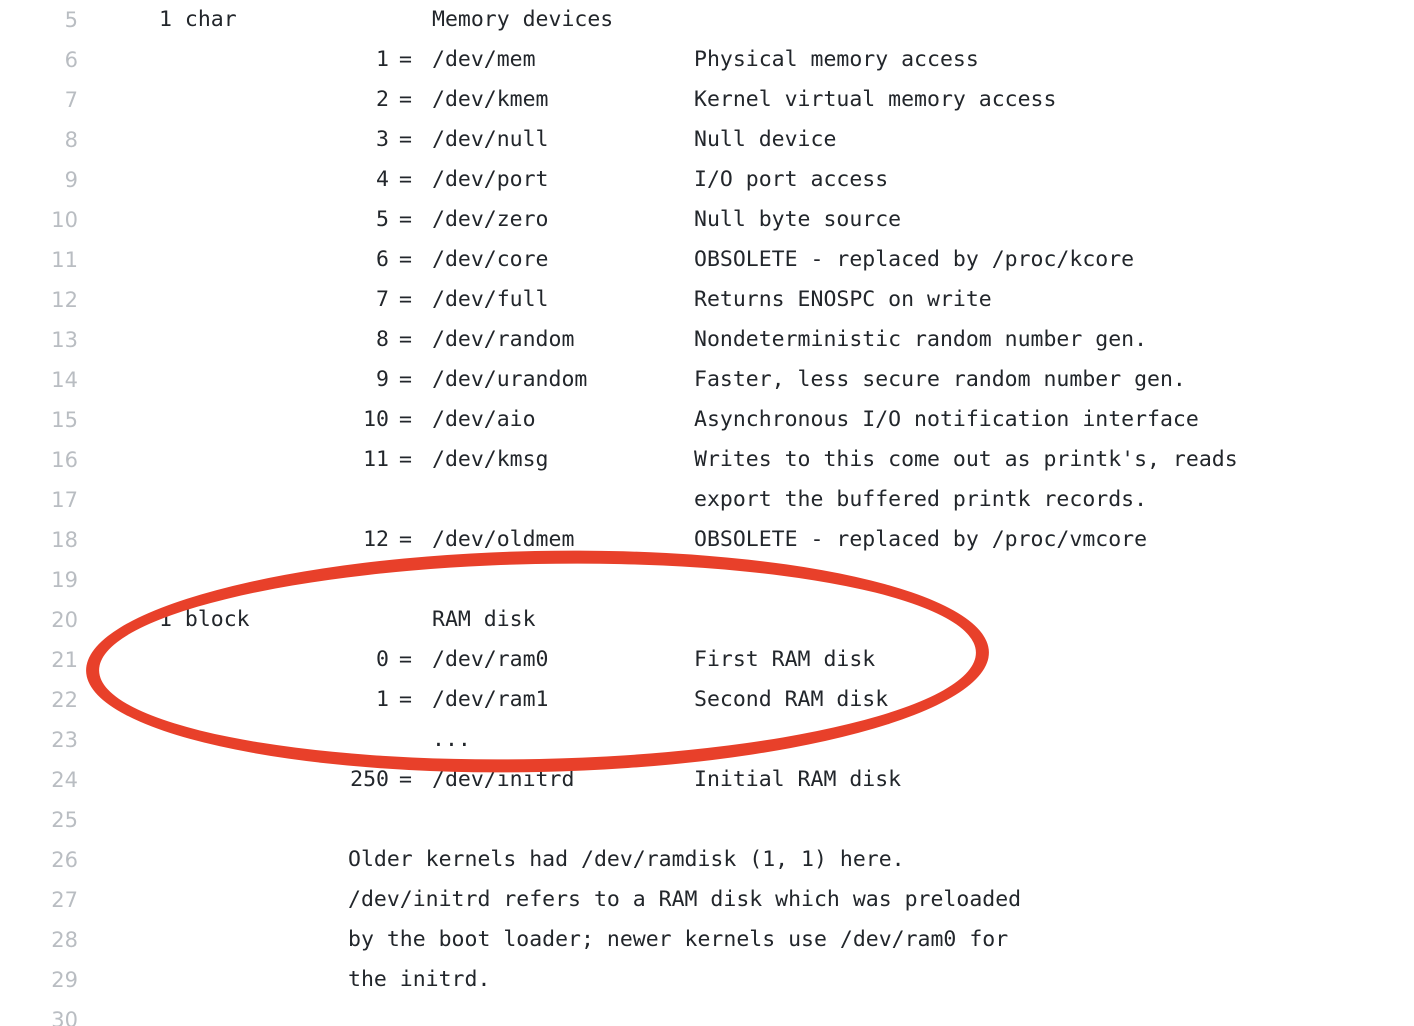 The image size is (1414, 1026). I want to click on device-class-label: 1 char, so click(198, 19).